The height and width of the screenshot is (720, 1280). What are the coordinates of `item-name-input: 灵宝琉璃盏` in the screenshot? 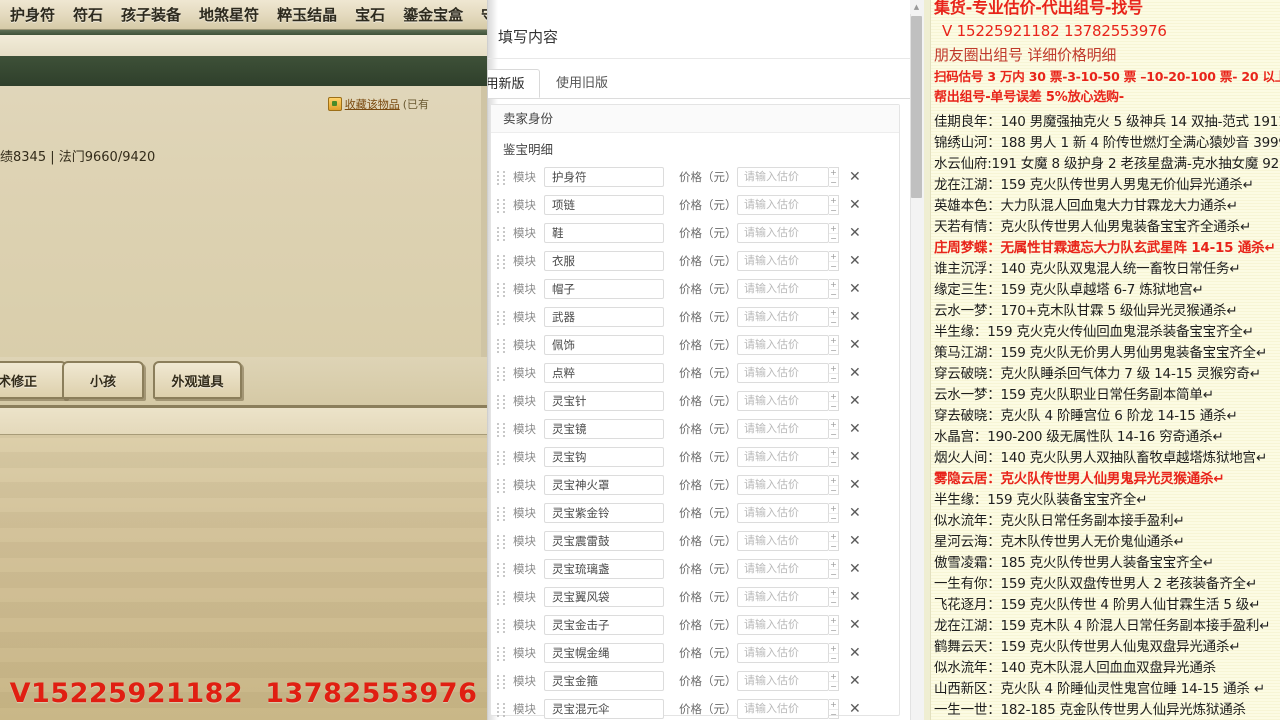 It's located at (604, 569).